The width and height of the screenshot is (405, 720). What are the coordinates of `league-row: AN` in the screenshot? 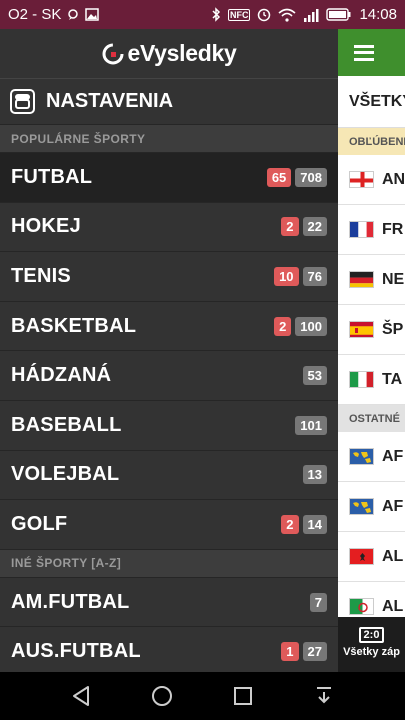 It's located at (371, 180).